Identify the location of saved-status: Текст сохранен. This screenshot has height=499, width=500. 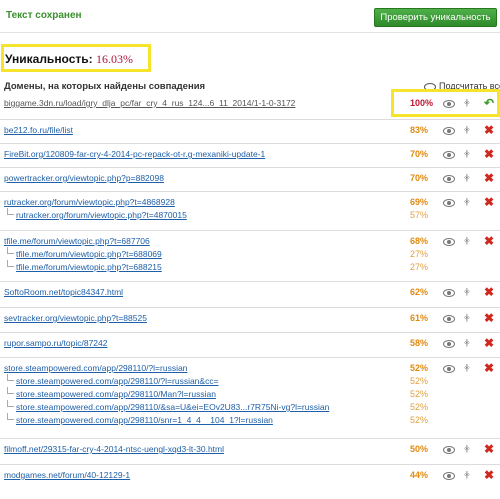
(44, 15).